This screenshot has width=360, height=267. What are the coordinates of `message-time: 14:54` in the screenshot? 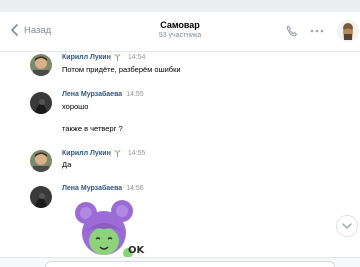 It's located at (136, 57).